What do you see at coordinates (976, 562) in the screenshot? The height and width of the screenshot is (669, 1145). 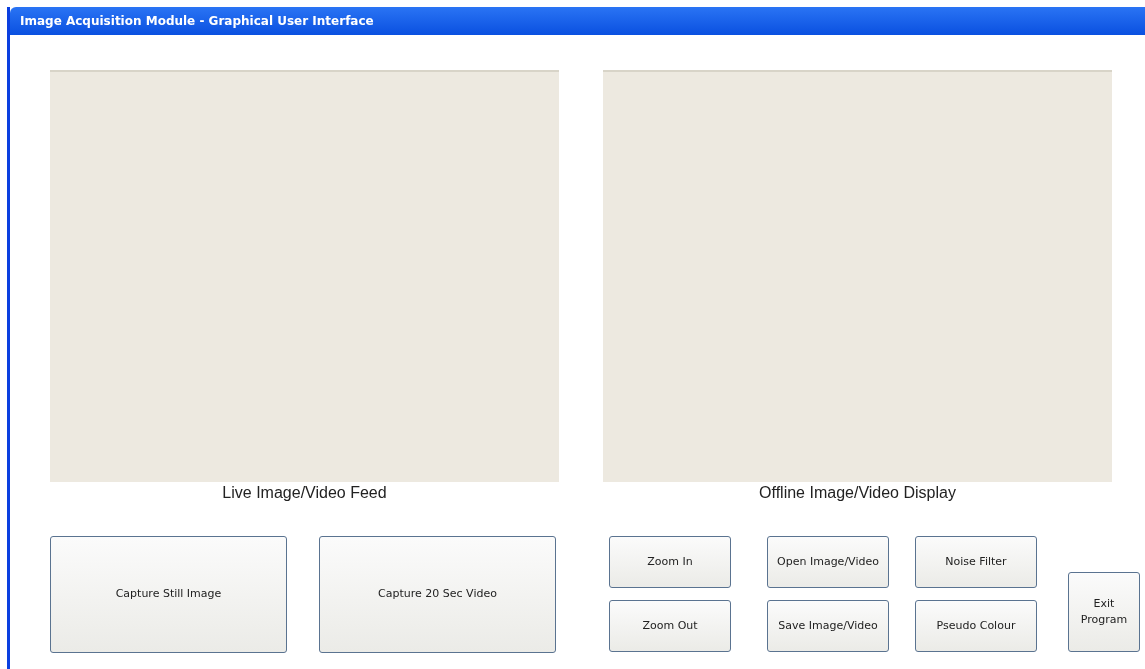 I see `action-button: Noise Filter` at bounding box center [976, 562].